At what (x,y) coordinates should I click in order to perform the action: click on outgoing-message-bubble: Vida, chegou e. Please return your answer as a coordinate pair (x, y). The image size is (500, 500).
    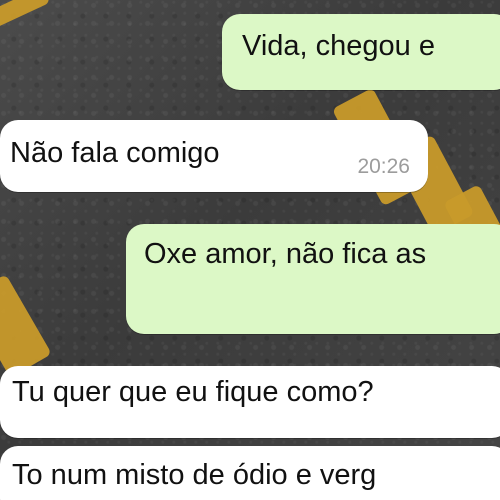
    Looking at the image, I should click on (361, 52).